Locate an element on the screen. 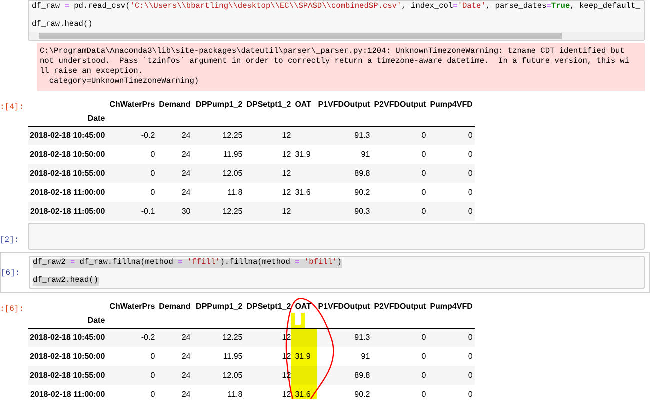 The width and height of the screenshot is (650, 400). input-prompt: [6]: is located at coordinates (10, 273).